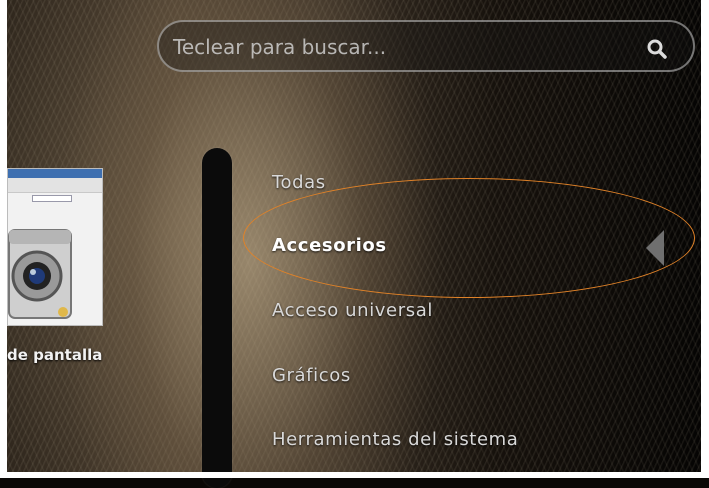  What do you see at coordinates (55, 355) in the screenshot?
I see `window-caption: de pantalla` at bounding box center [55, 355].